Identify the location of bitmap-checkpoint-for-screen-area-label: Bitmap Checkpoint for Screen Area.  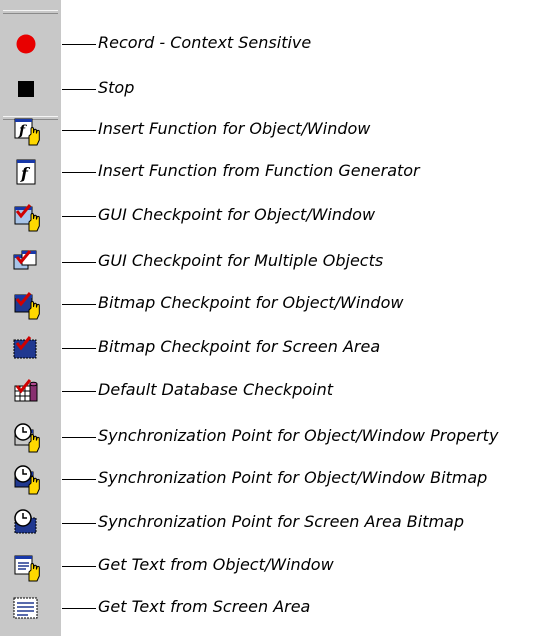
(239, 346).